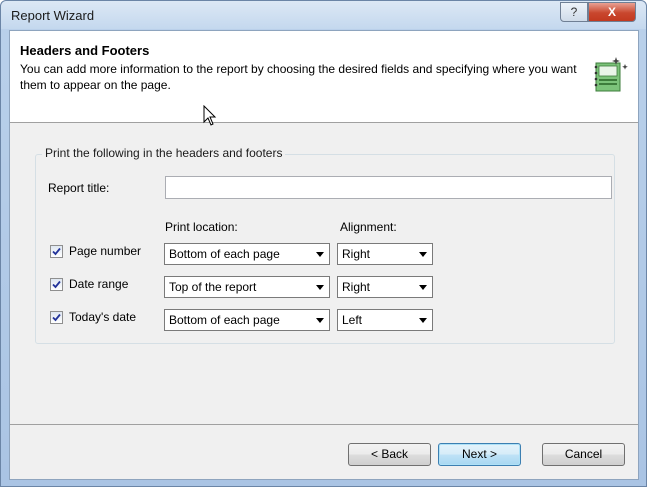 The height and width of the screenshot is (487, 647). Describe the element at coordinates (352, 320) in the screenshot. I see `todays-date-alignment-value: Left` at that location.